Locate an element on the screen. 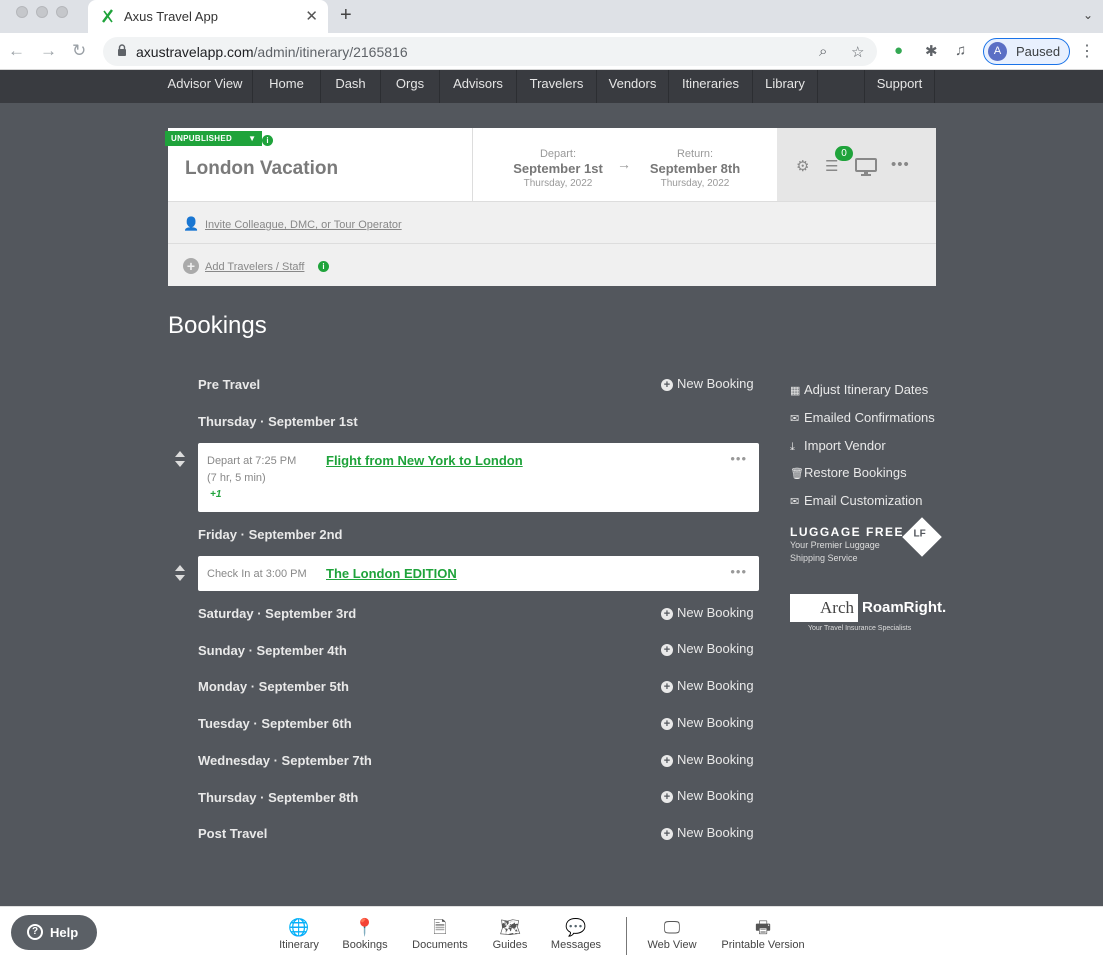 The height and width of the screenshot is (960, 1103). media-control-icon: ♫ is located at coordinates (960, 50).